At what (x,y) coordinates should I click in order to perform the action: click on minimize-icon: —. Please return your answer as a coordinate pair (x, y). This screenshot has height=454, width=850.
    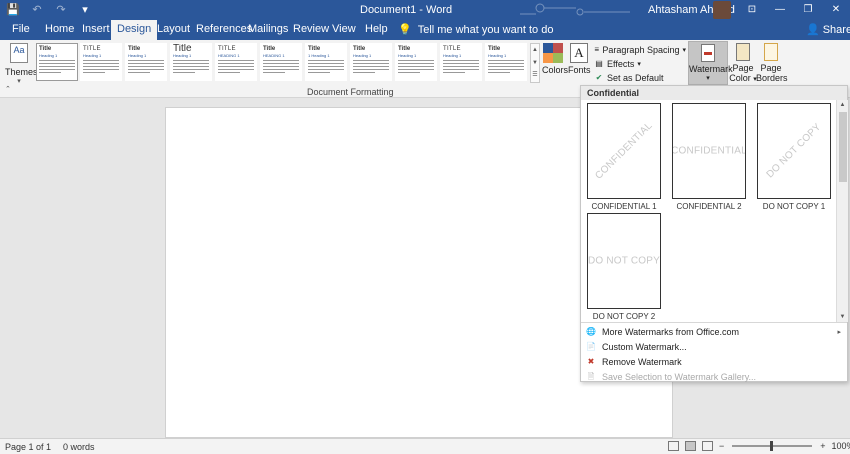
    Looking at the image, I should click on (780, 10).